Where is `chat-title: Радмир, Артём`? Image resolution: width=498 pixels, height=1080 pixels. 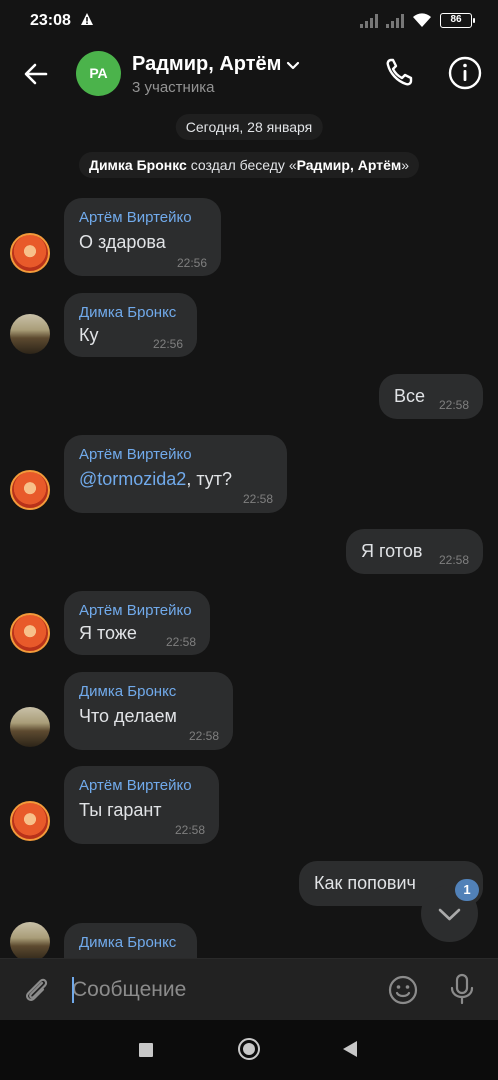
chat-title: Радмир, Артём is located at coordinates (216, 64).